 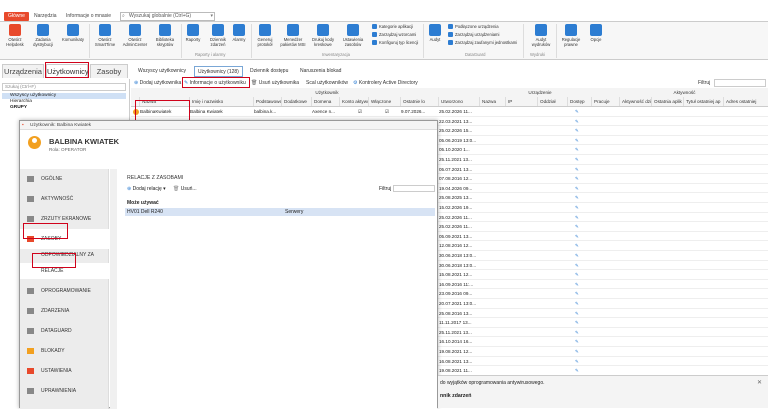 I want to click on subtab-all-users: Wszyscy użytkownicy, so click(x=162, y=71).